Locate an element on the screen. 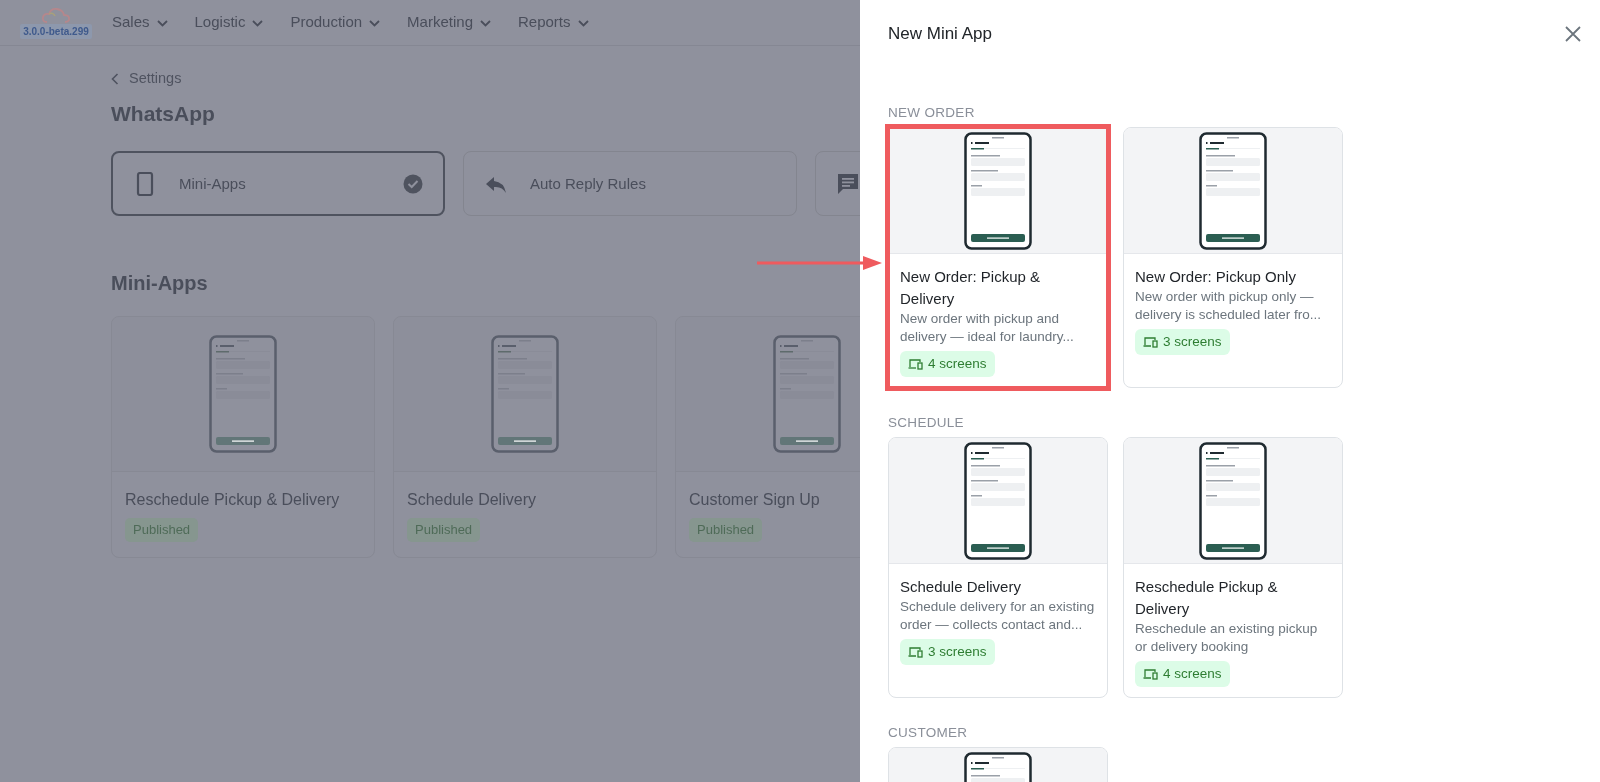 Image resolution: width=1600 pixels, height=782 pixels. nav-menu-item: Production is located at coordinates (336, 22).